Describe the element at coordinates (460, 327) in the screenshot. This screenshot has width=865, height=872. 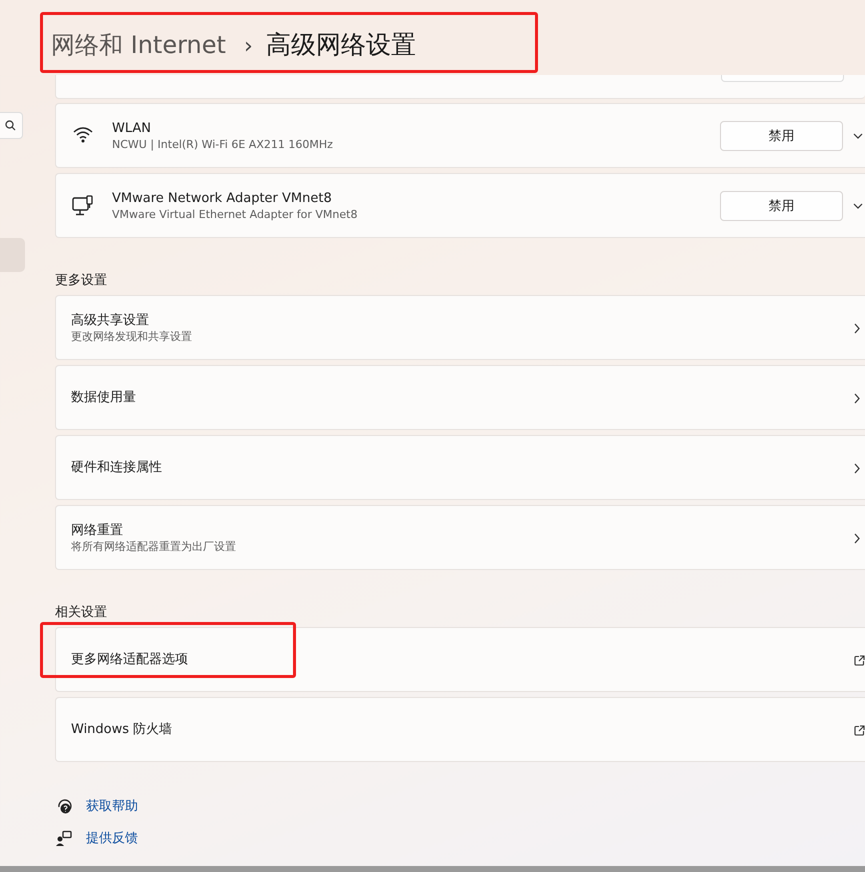
I see `settings-item: 高级共享设置 更改网络发现和共享设置` at that location.